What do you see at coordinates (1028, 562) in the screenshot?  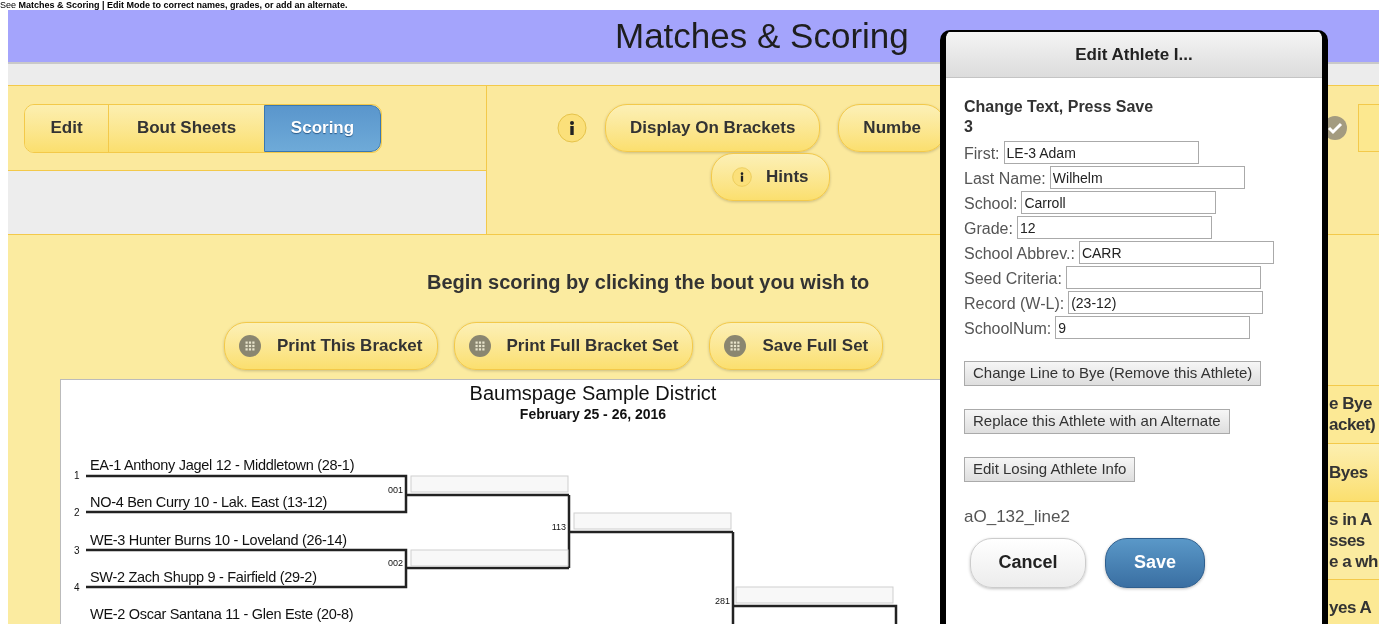 I see `cancel-button: Cancel` at bounding box center [1028, 562].